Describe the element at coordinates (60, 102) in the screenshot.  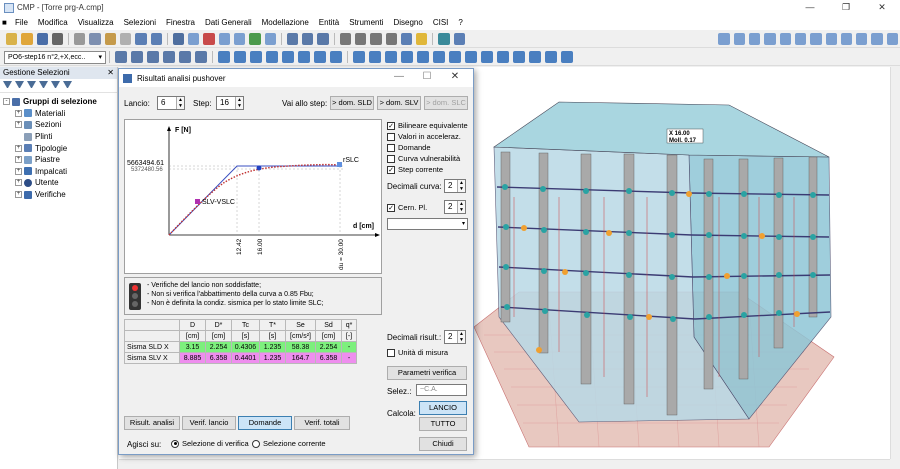
I see `tree-root: - Gruppi di selezione` at that location.